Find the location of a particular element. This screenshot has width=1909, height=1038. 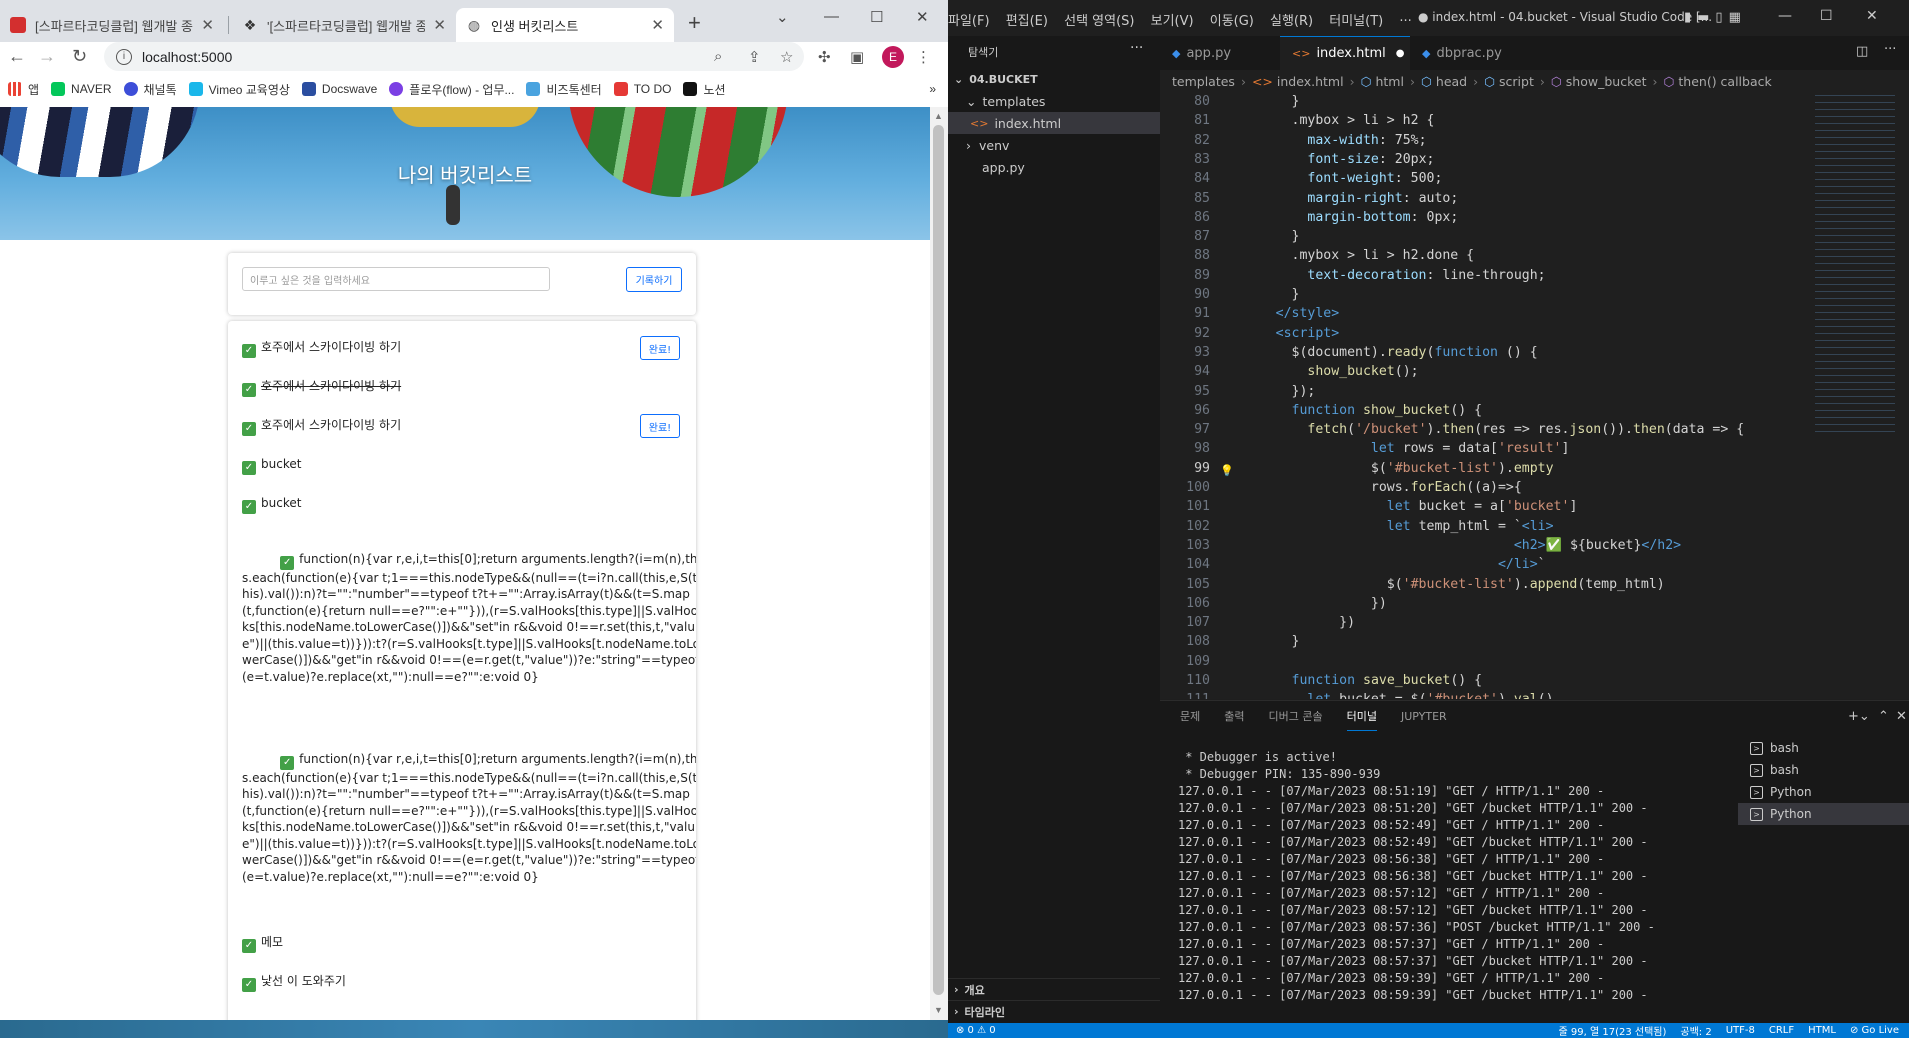

back-icon: ← is located at coordinates (17, 56).